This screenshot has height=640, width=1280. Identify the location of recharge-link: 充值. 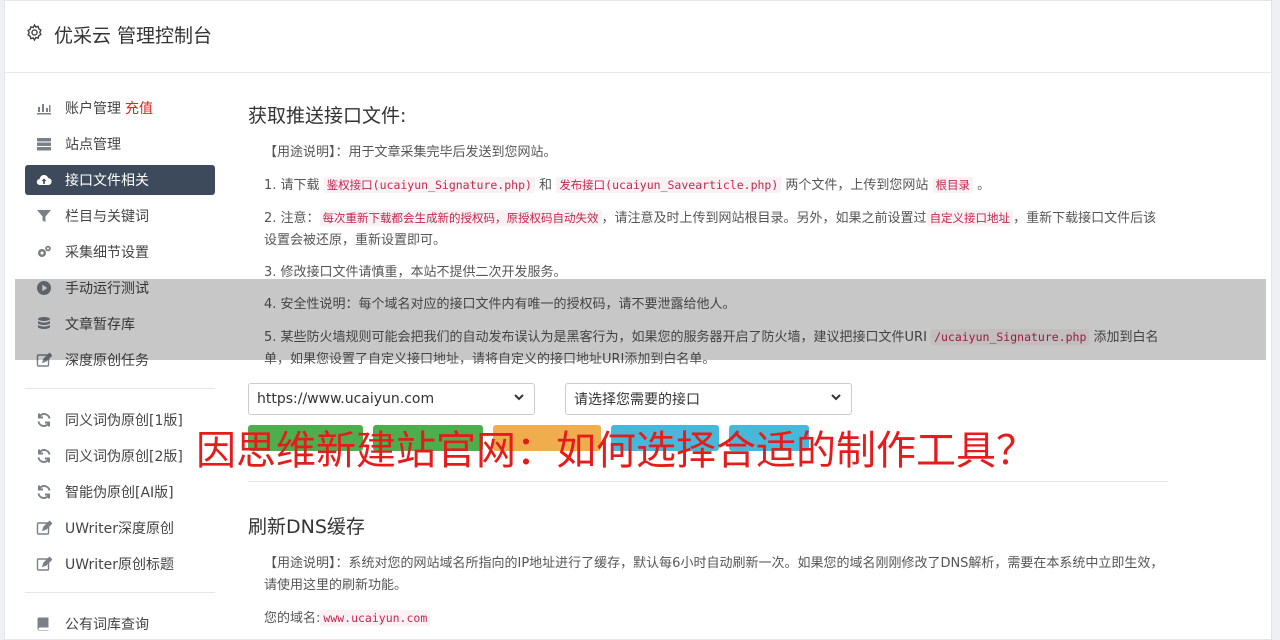
(139, 108).